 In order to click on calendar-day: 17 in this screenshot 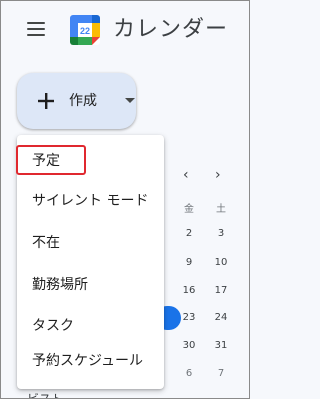, I will do `click(221, 290)`.